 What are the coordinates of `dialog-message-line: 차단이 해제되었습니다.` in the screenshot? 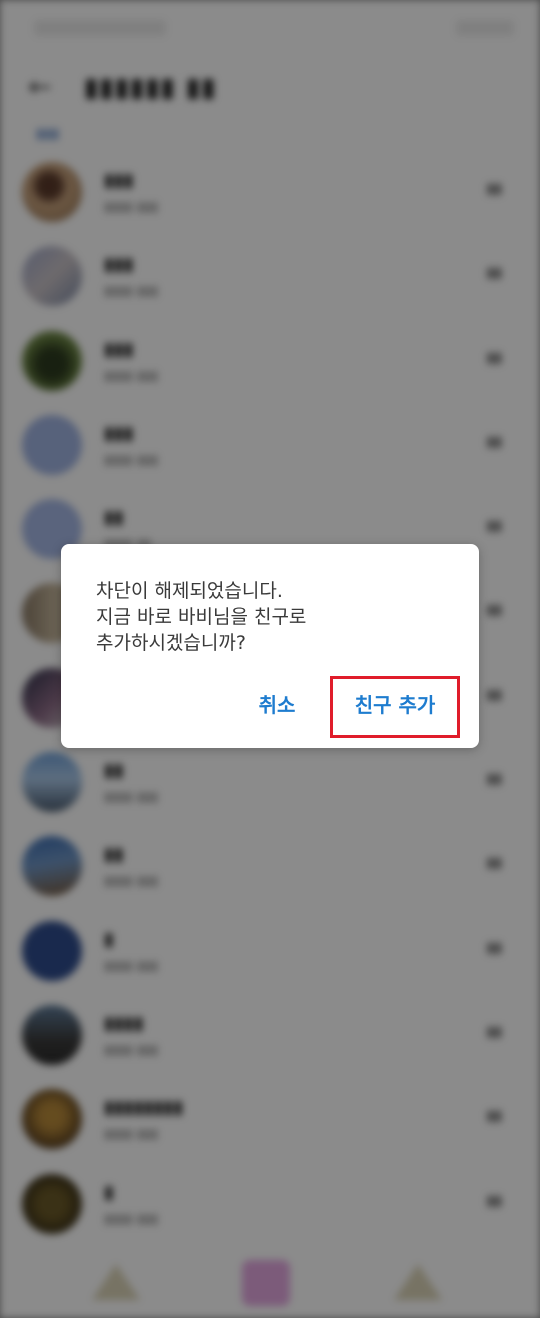 It's located at (189, 591).